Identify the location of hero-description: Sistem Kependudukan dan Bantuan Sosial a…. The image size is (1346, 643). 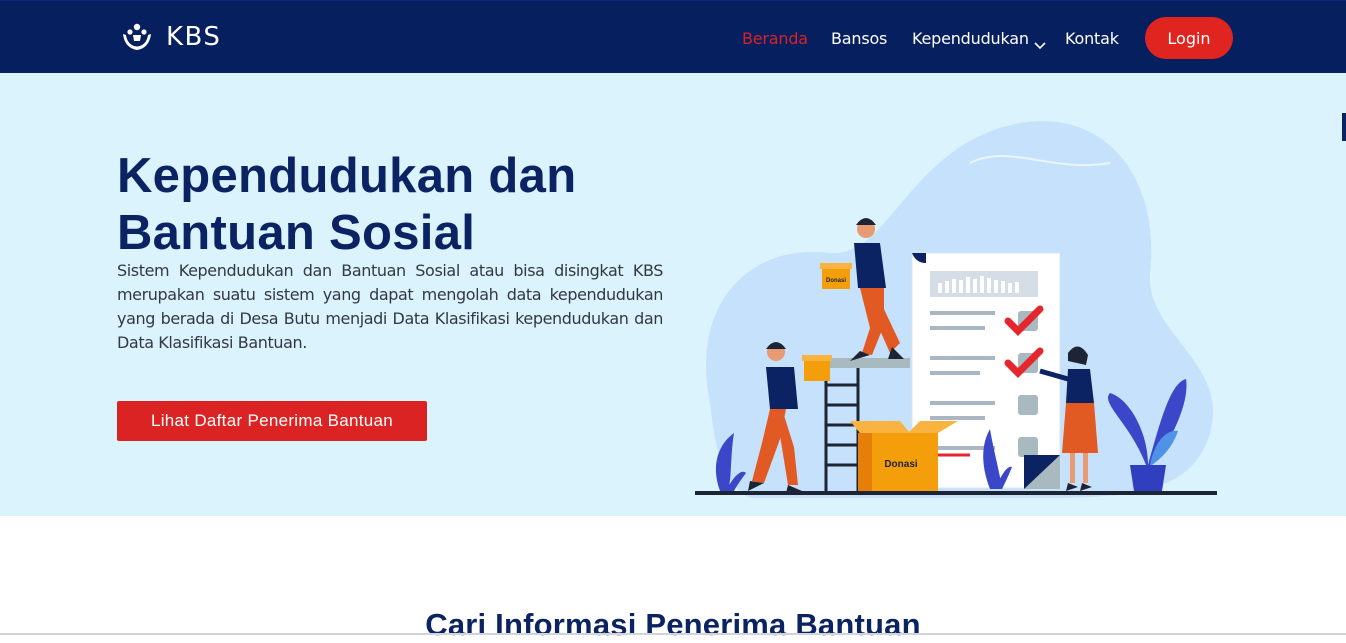
(390, 306).